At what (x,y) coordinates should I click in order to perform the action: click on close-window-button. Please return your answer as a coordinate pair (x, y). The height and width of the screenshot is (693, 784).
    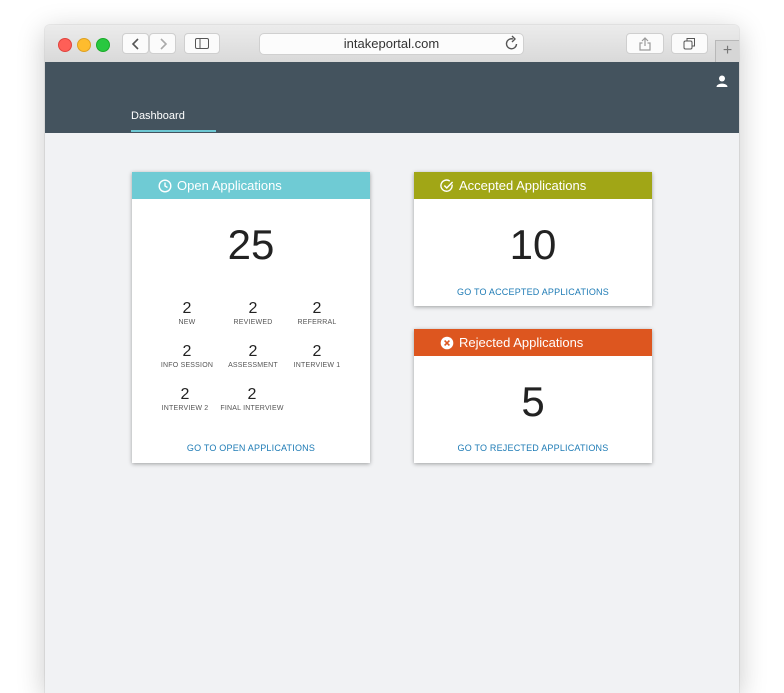
    Looking at the image, I should click on (65, 45).